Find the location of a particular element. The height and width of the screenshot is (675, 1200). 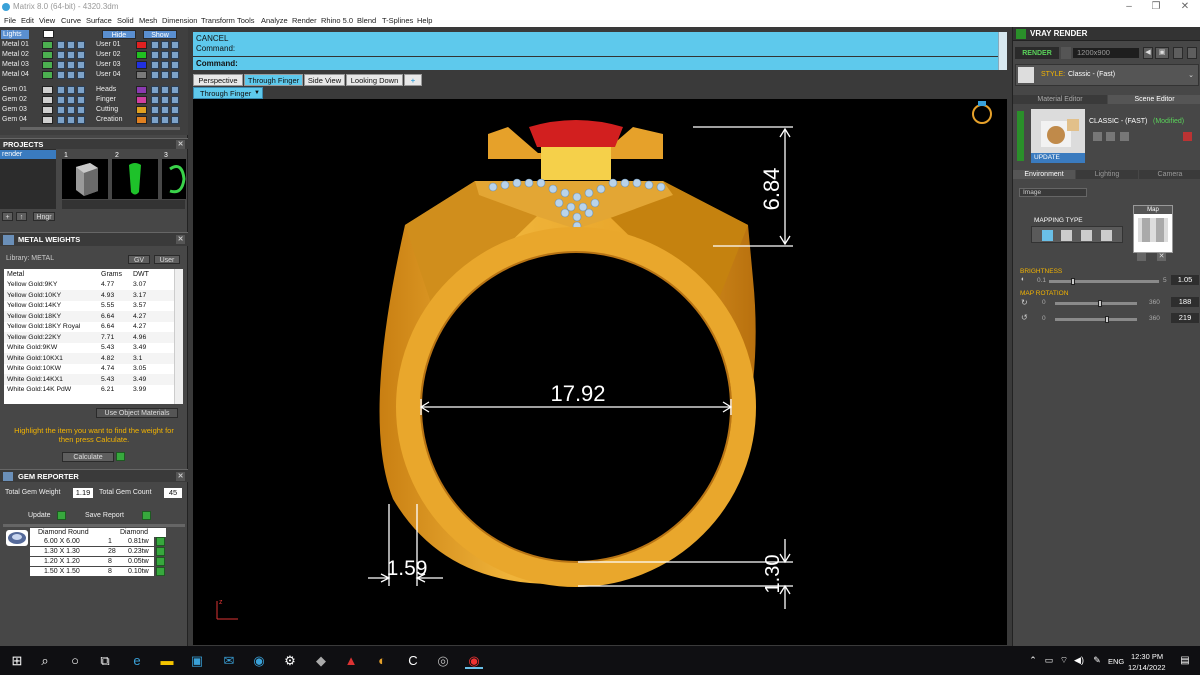

tab-looking-down: Looking Down is located at coordinates (374, 80).